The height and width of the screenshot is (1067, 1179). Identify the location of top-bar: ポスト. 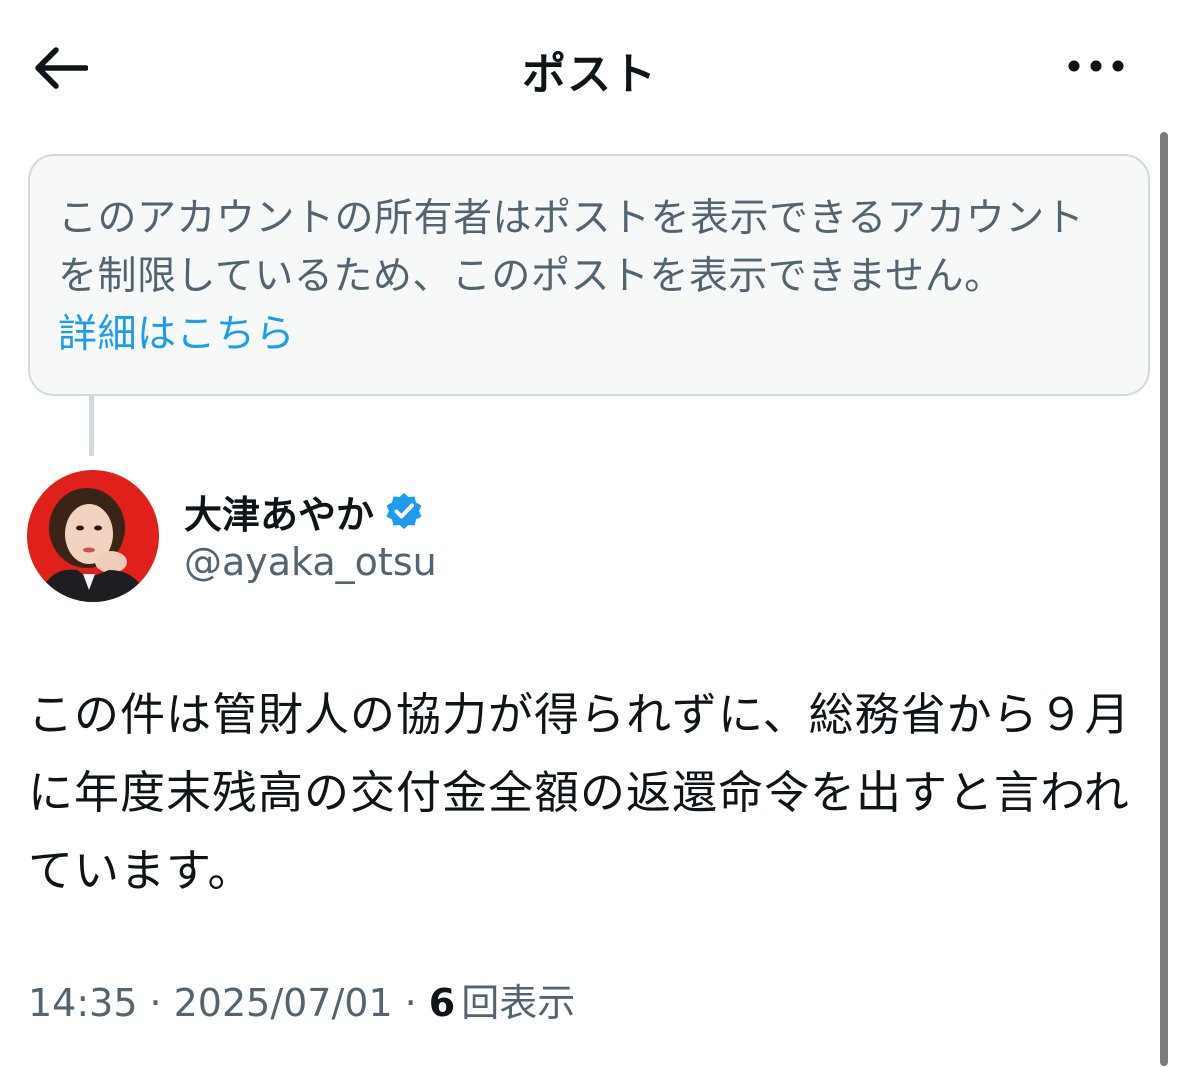
(589, 67).